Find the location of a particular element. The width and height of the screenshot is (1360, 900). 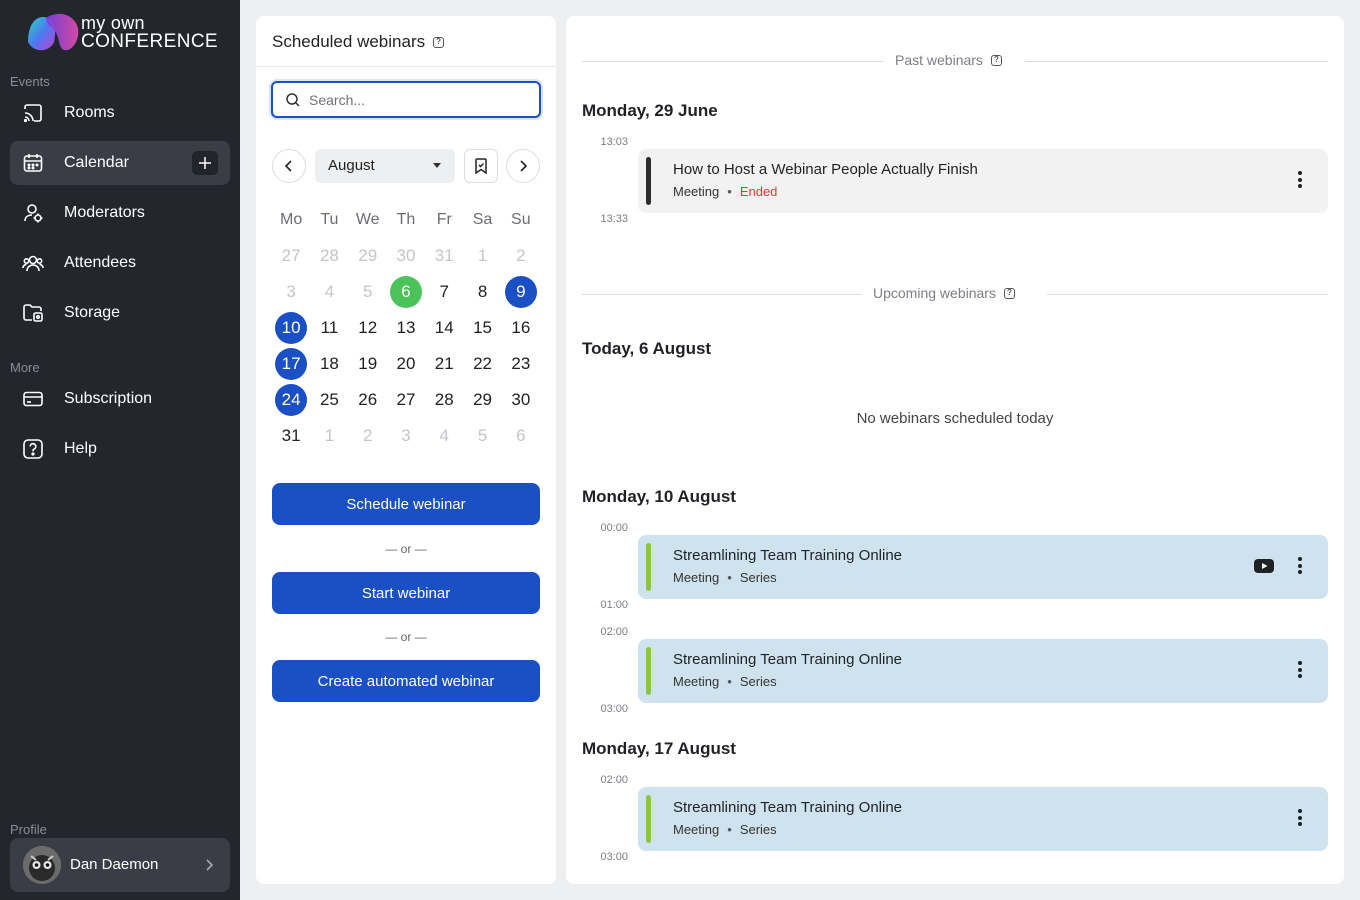

calendar-day: 21 is located at coordinates (444, 364).